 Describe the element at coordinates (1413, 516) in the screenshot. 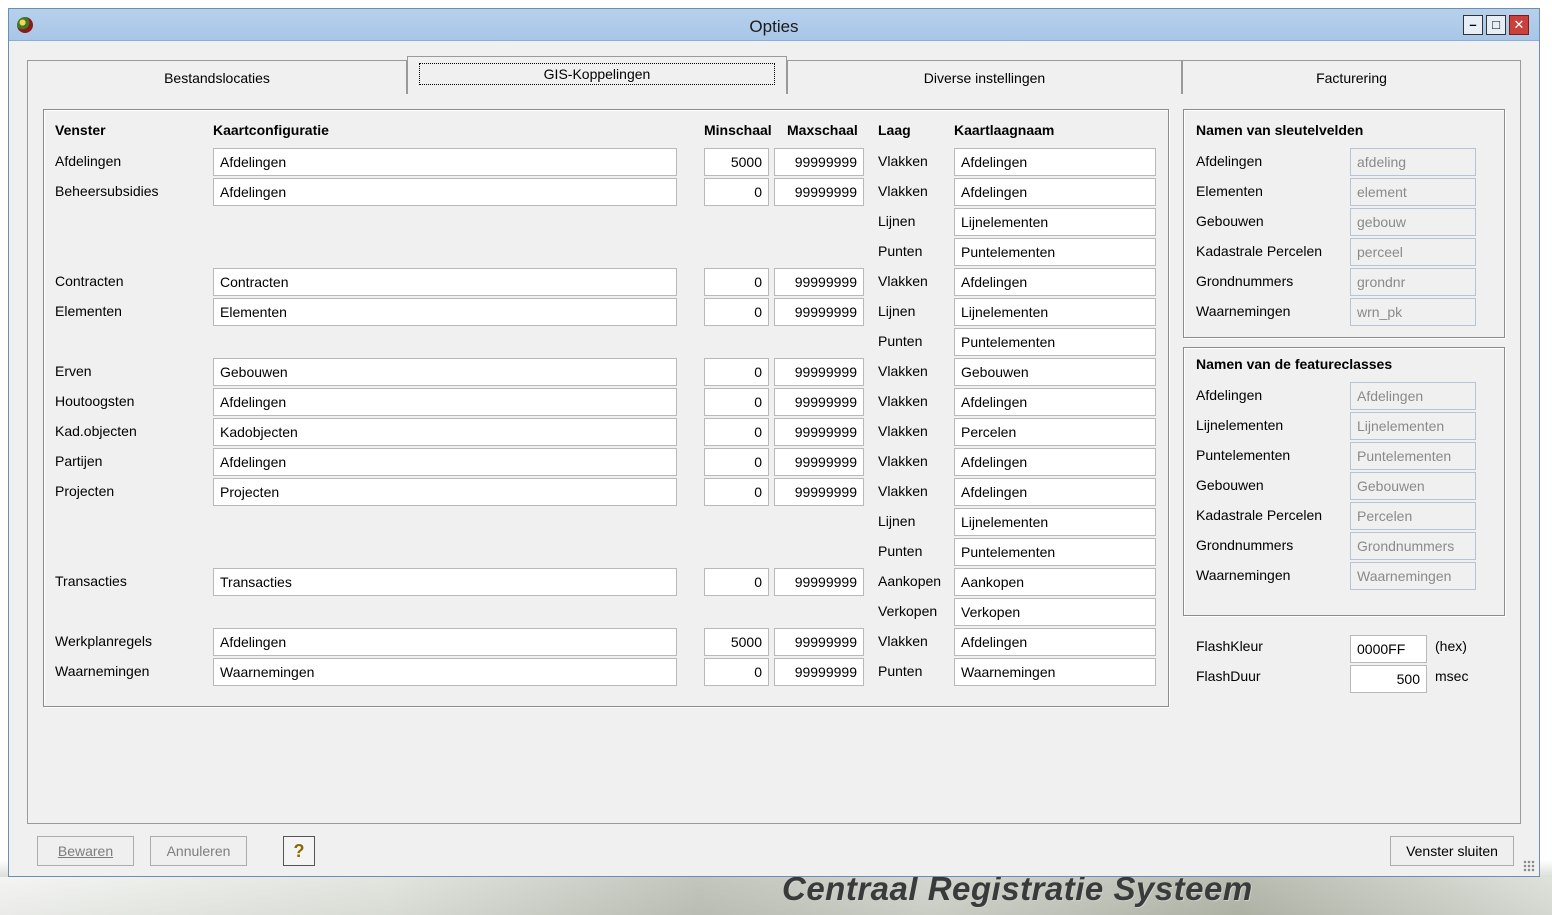

I see `featureclasses-input: Percelen` at that location.